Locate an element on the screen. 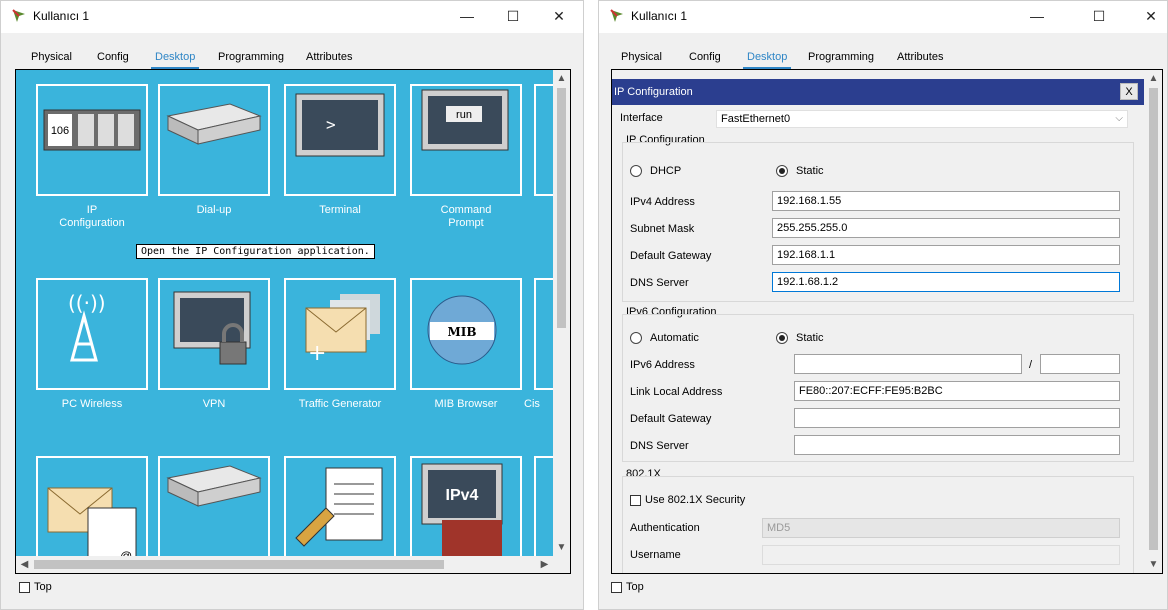  ipv4-address-field: 192.168.1.55 is located at coordinates (946, 201).